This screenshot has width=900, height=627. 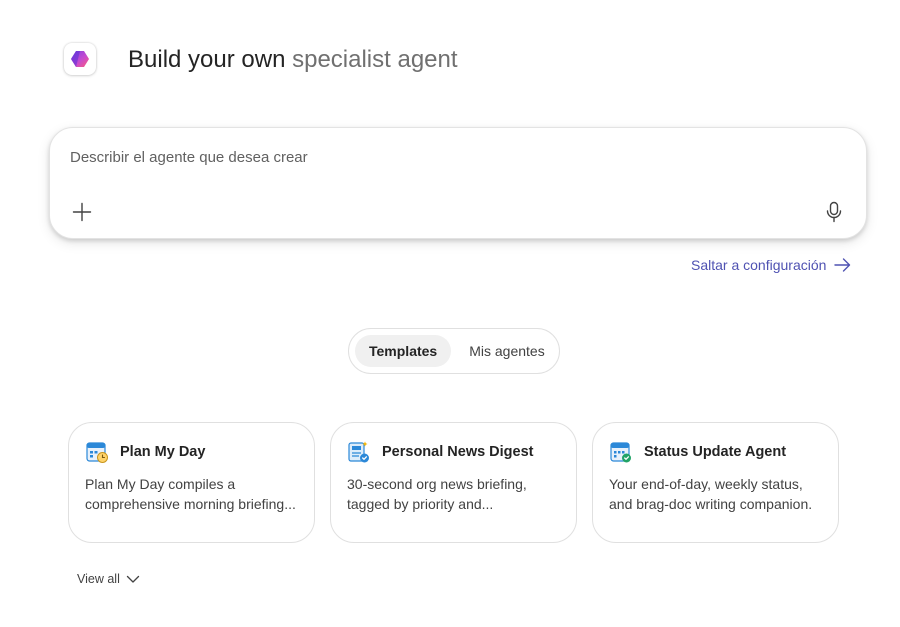 What do you see at coordinates (759, 265) in the screenshot?
I see `skip-link-label: Saltar a configuración` at bounding box center [759, 265].